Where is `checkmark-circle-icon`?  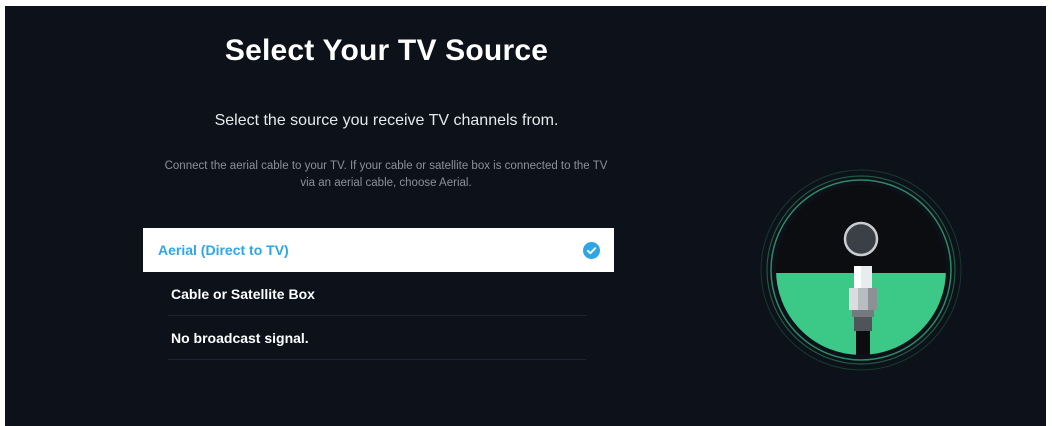
checkmark-circle-icon is located at coordinates (591, 250).